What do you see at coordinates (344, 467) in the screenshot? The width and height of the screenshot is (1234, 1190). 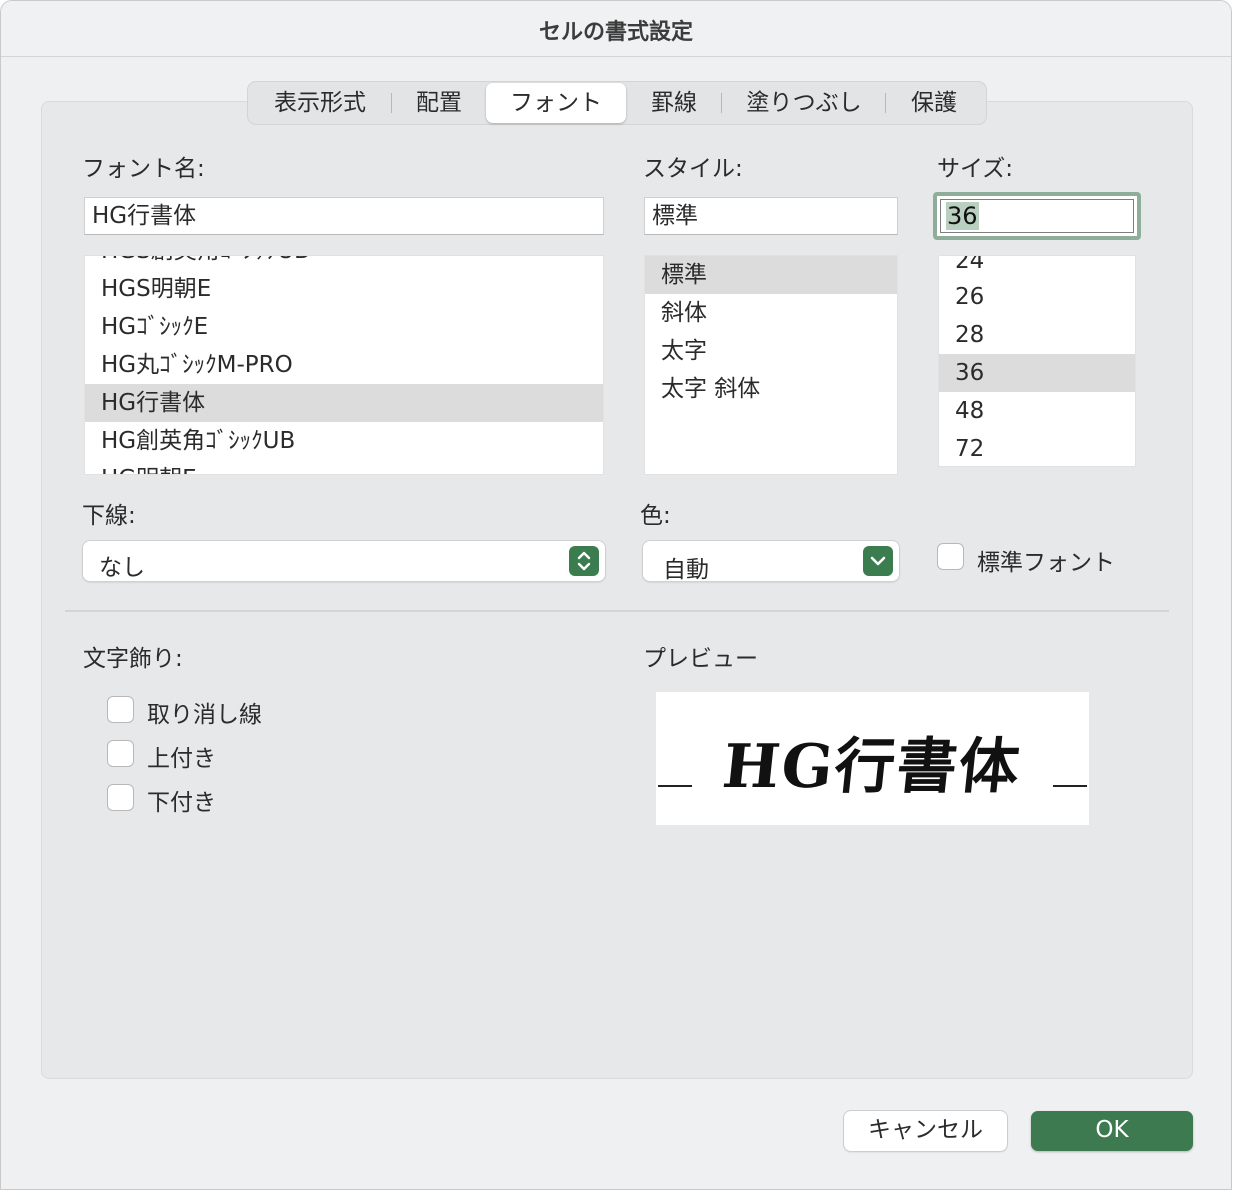 I see `list-item: HG明朝E` at bounding box center [344, 467].